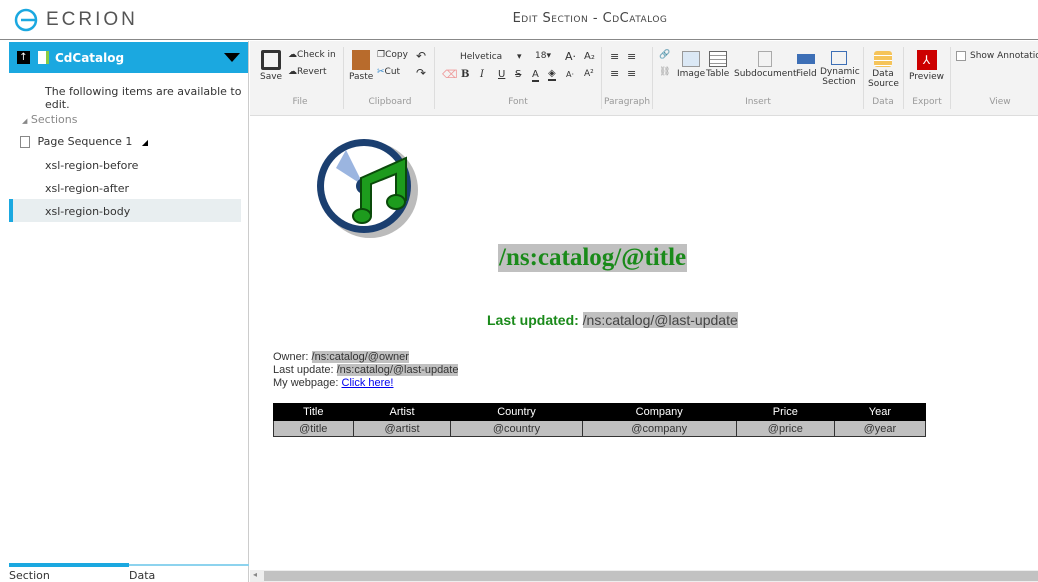  Describe the element at coordinates (717, 65) in the screenshot. I see `table-button: Table` at that location.